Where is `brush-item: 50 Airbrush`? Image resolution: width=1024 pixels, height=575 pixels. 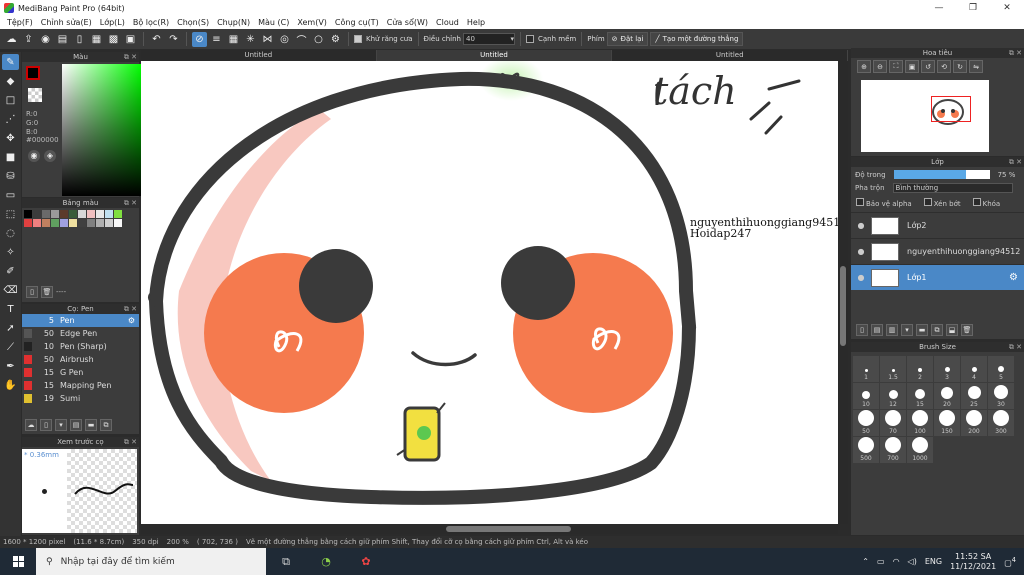
brush-item: 50 Airbrush is located at coordinates (80, 359).